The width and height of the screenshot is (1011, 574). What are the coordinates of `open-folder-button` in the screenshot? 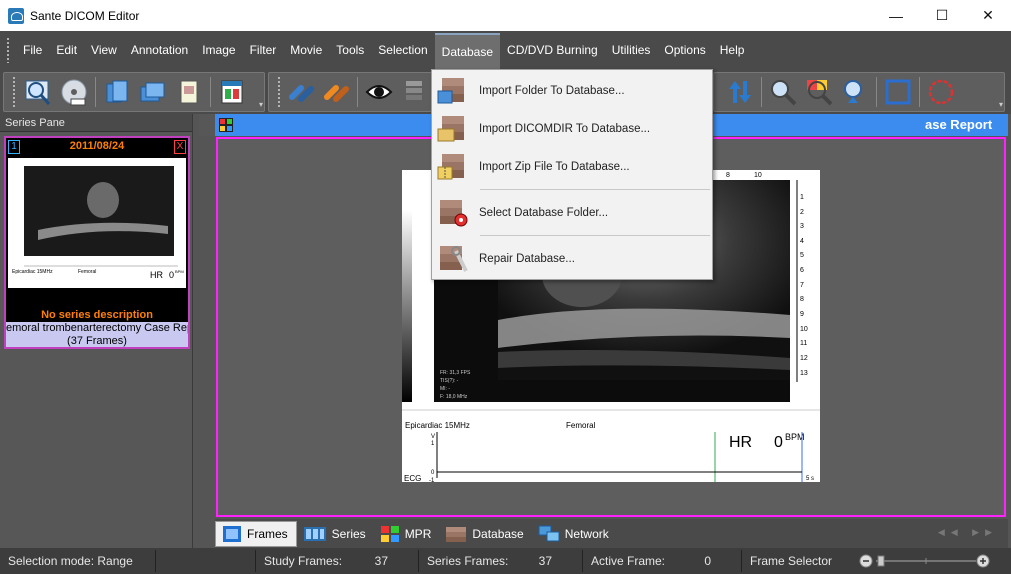 It's located at (117, 92).